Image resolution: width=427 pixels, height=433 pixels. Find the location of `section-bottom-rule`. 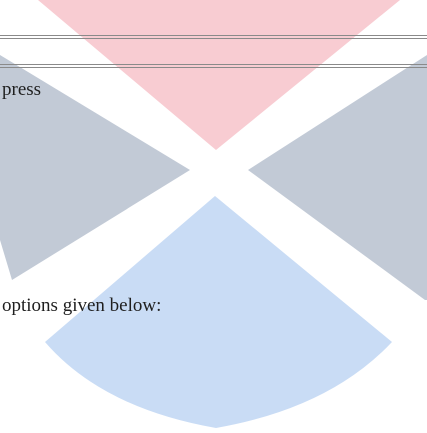

section-bottom-rule is located at coordinates (213, 67).